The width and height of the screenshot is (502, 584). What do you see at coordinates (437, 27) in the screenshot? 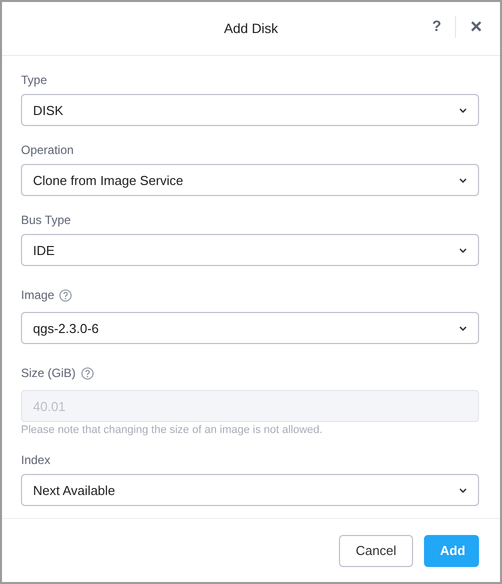
I see `help-button: ?` at bounding box center [437, 27].